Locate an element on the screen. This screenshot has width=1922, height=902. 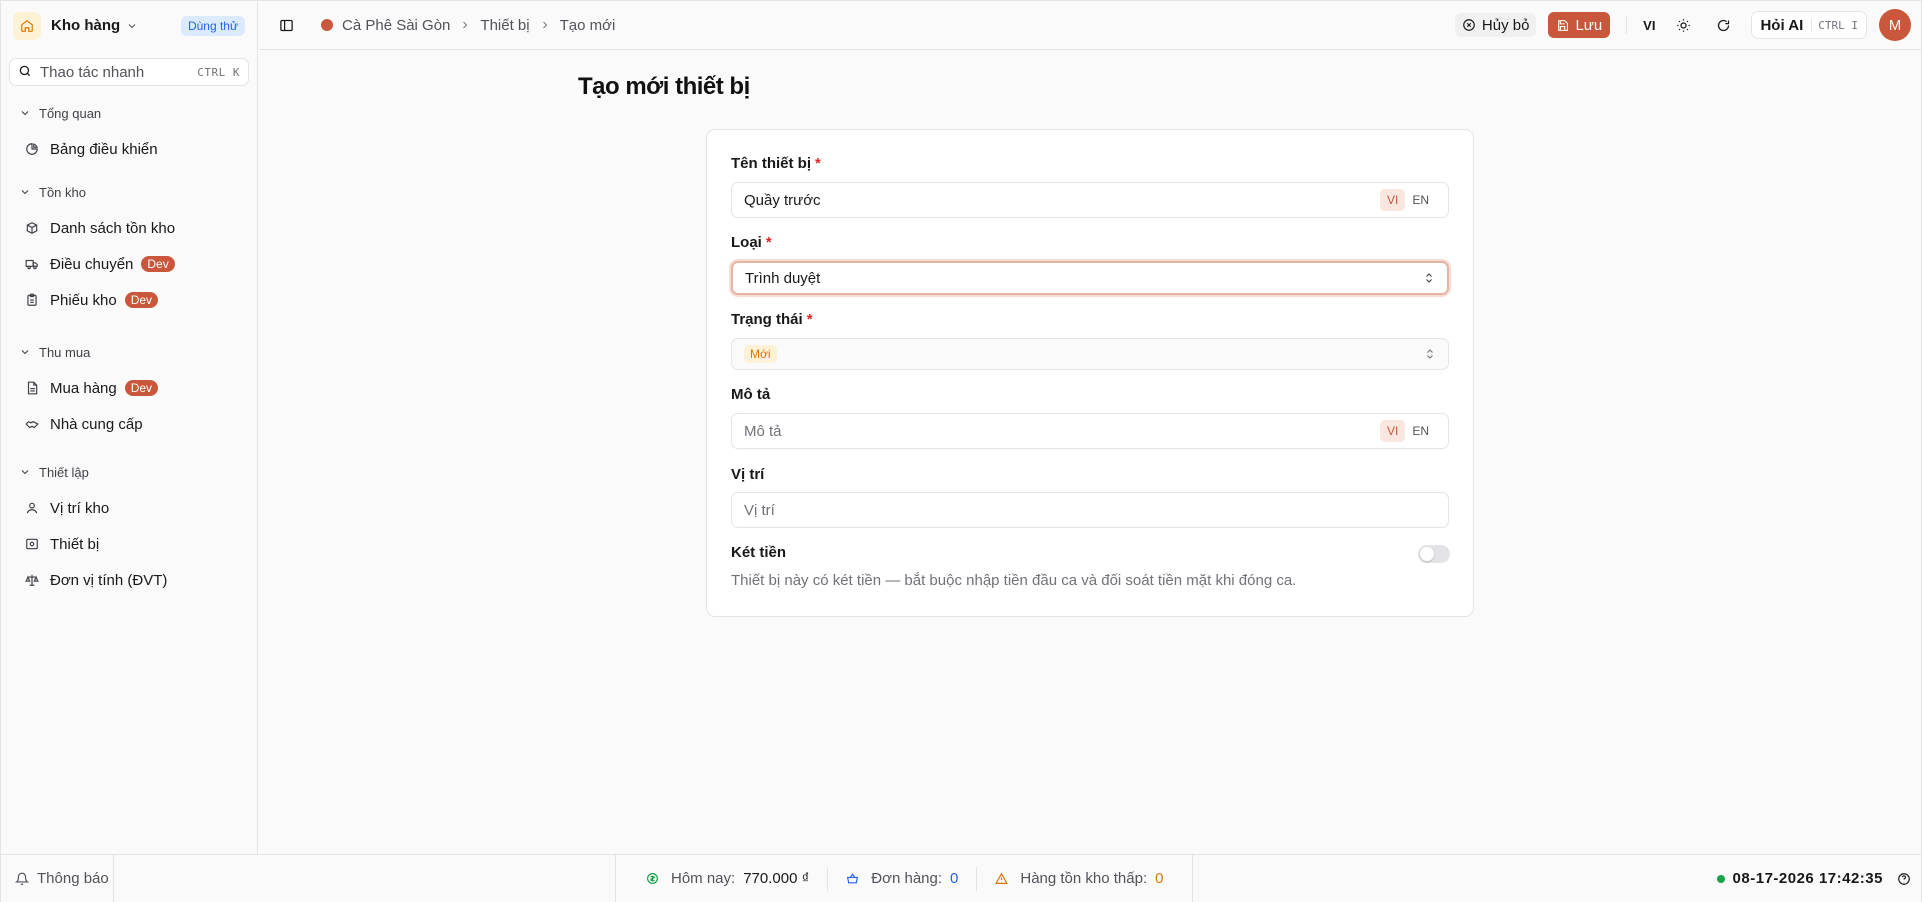
group-label: Tồn kho is located at coordinates (62, 192).